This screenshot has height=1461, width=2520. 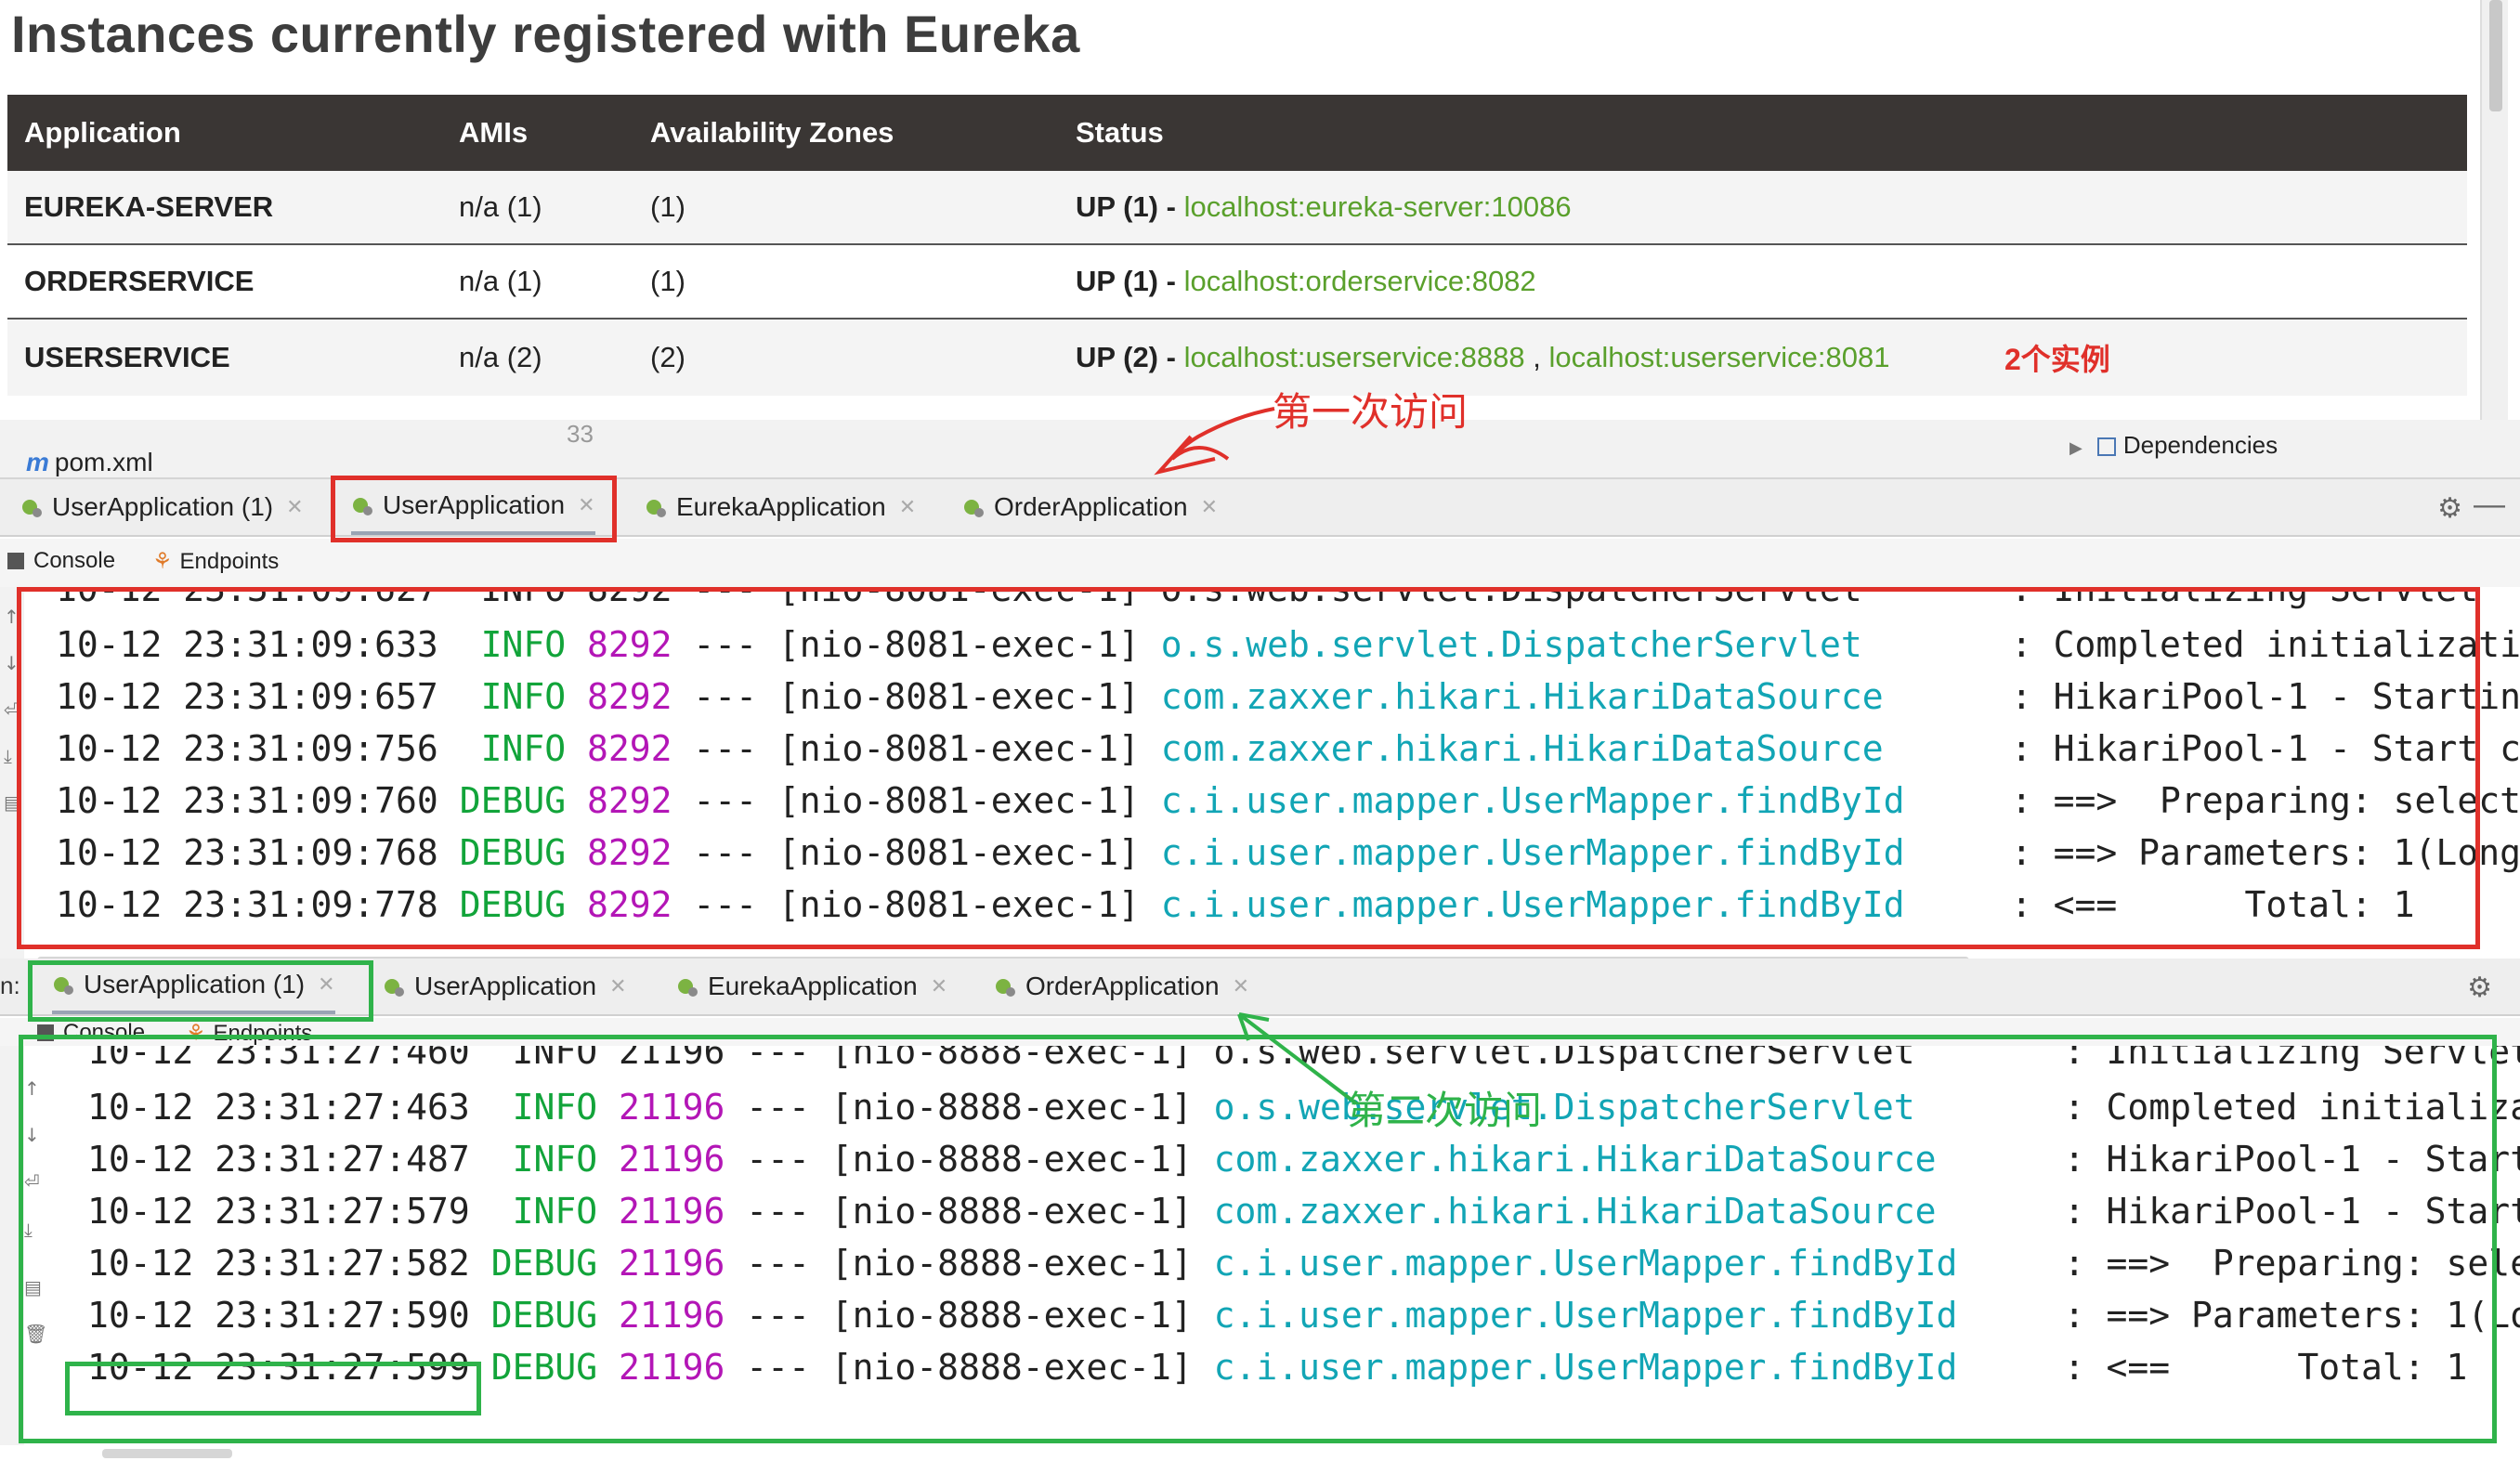 What do you see at coordinates (1222, 434) in the screenshot?
I see `red-arrow` at bounding box center [1222, 434].